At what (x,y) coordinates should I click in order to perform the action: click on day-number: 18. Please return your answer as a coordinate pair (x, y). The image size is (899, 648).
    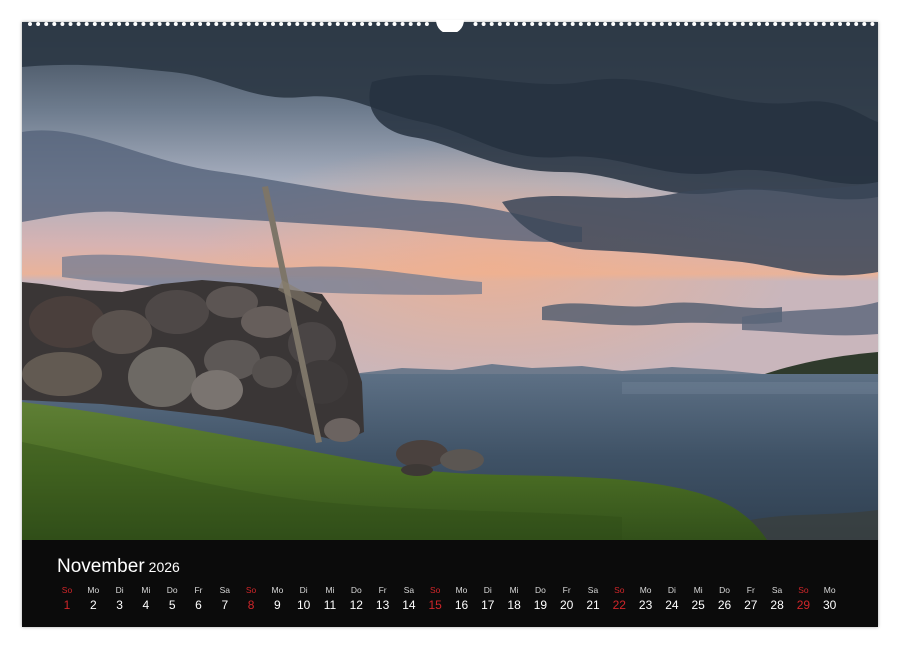
    Looking at the image, I should click on (514, 605).